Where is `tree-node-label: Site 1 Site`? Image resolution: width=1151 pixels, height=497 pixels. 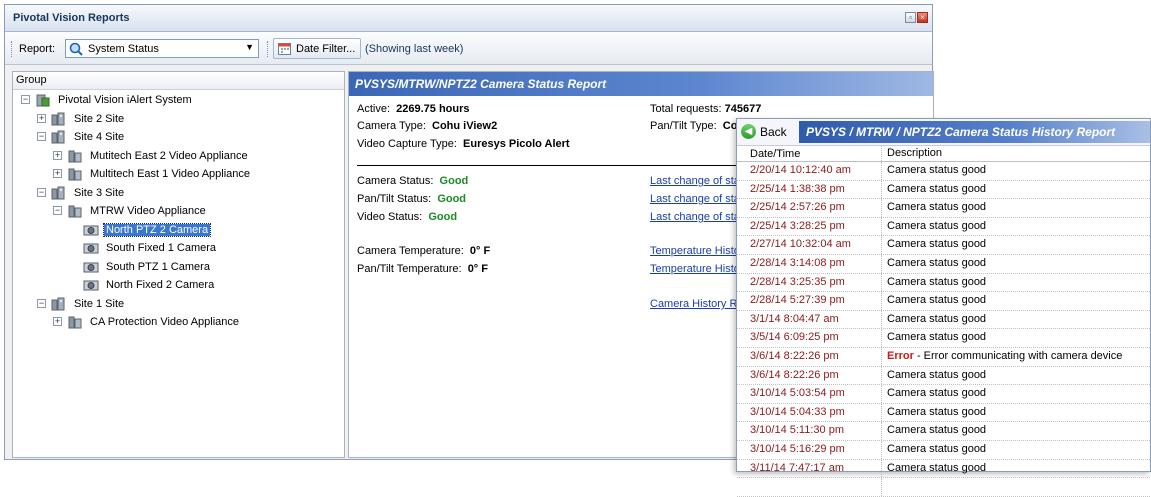
tree-node-label: Site 1 Site is located at coordinates (99, 303).